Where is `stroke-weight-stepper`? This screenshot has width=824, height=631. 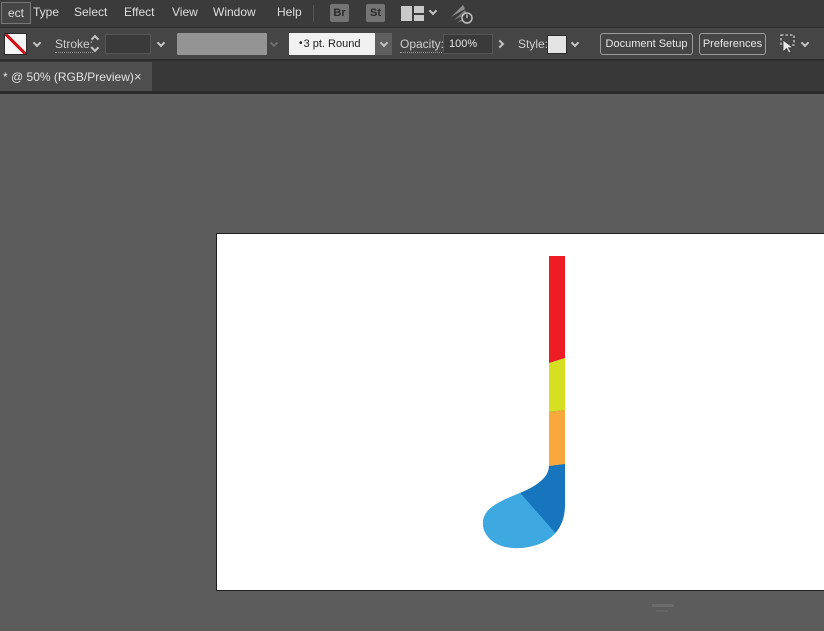
stroke-weight-stepper is located at coordinates (96, 44).